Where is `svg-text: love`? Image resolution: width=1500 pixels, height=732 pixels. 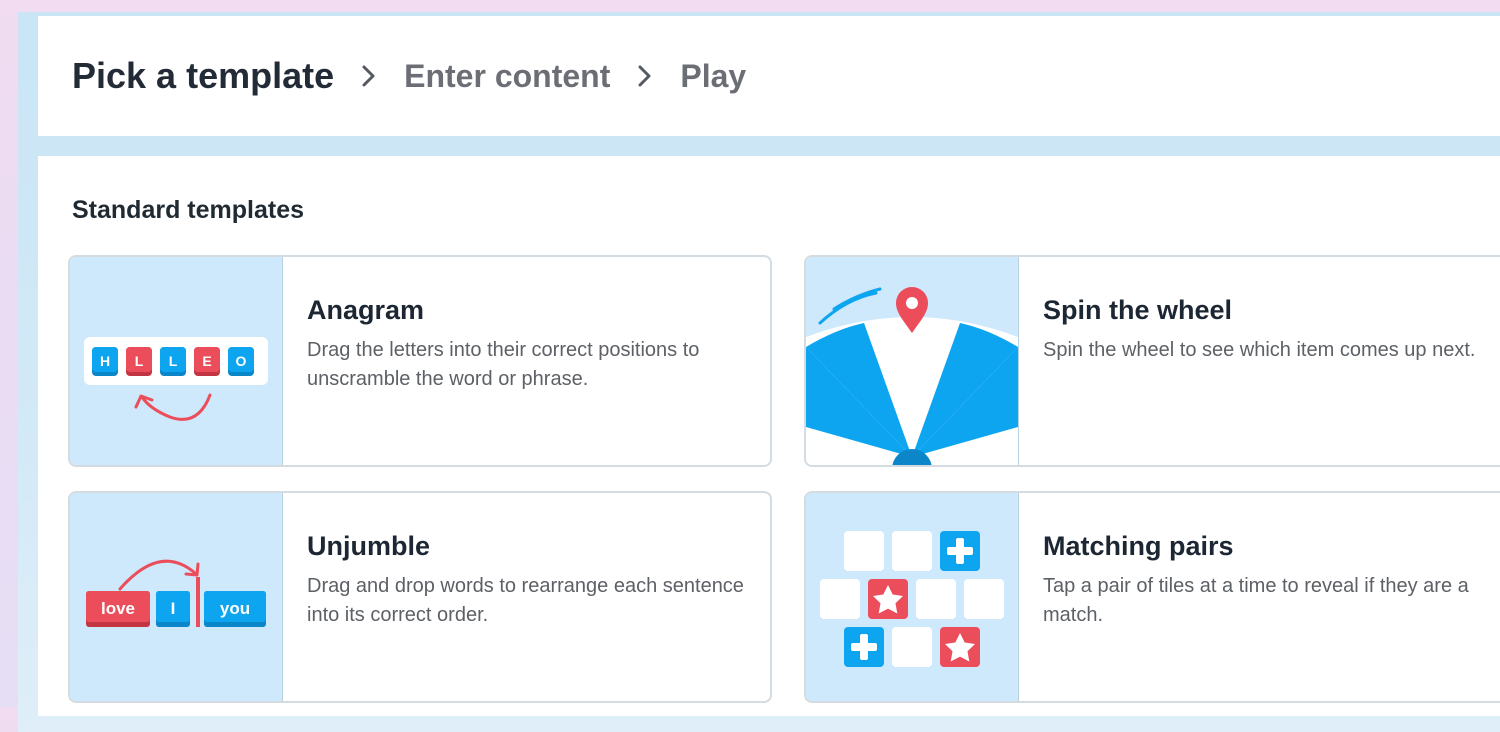 svg-text: love is located at coordinates (118, 608).